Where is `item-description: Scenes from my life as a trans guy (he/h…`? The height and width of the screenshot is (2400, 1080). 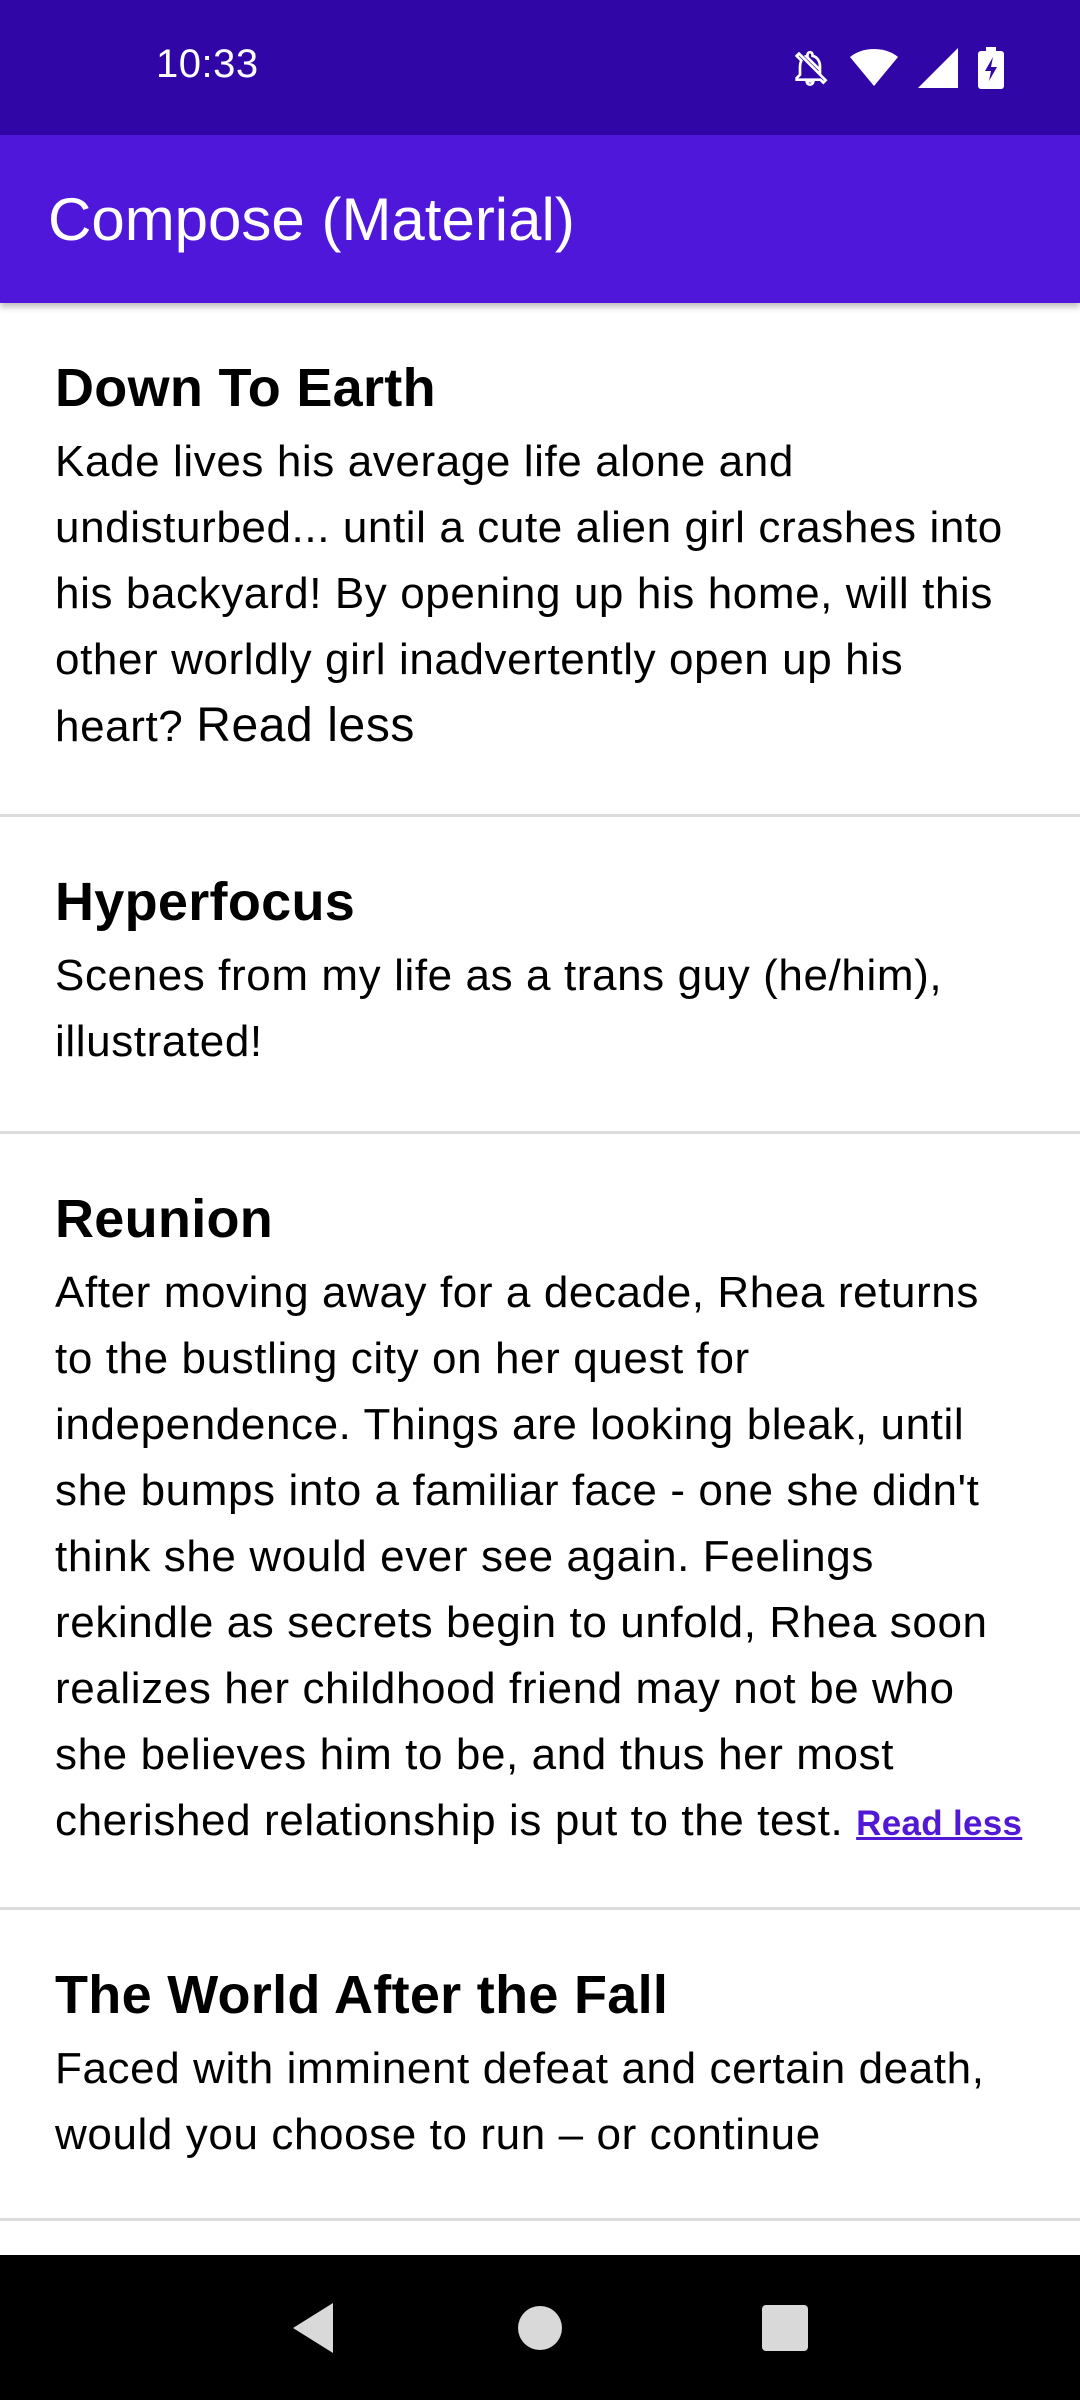 item-description: Scenes from my life as a trans guy (he/h… is located at coordinates (499, 1008).